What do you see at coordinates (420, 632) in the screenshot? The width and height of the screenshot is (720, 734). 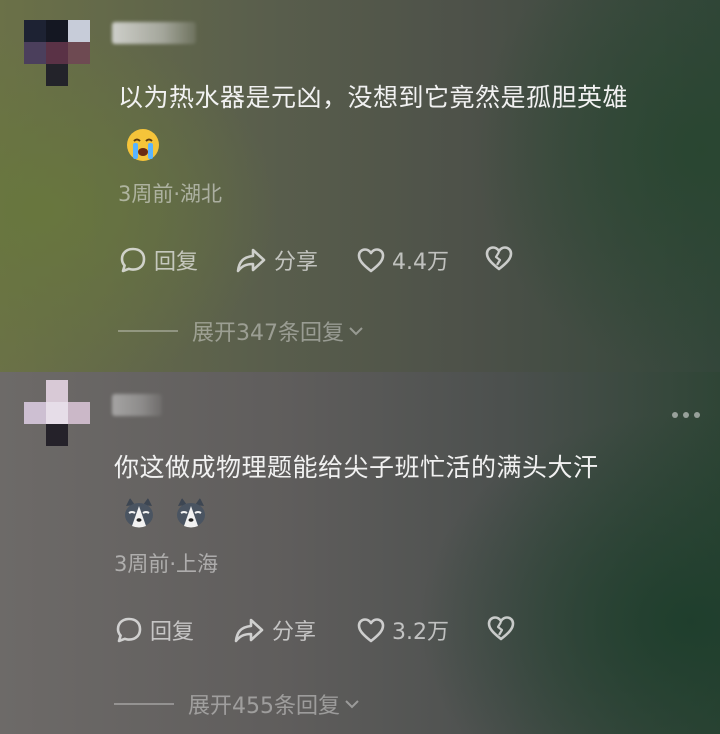 I see `like-count: 3.2万` at bounding box center [420, 632].